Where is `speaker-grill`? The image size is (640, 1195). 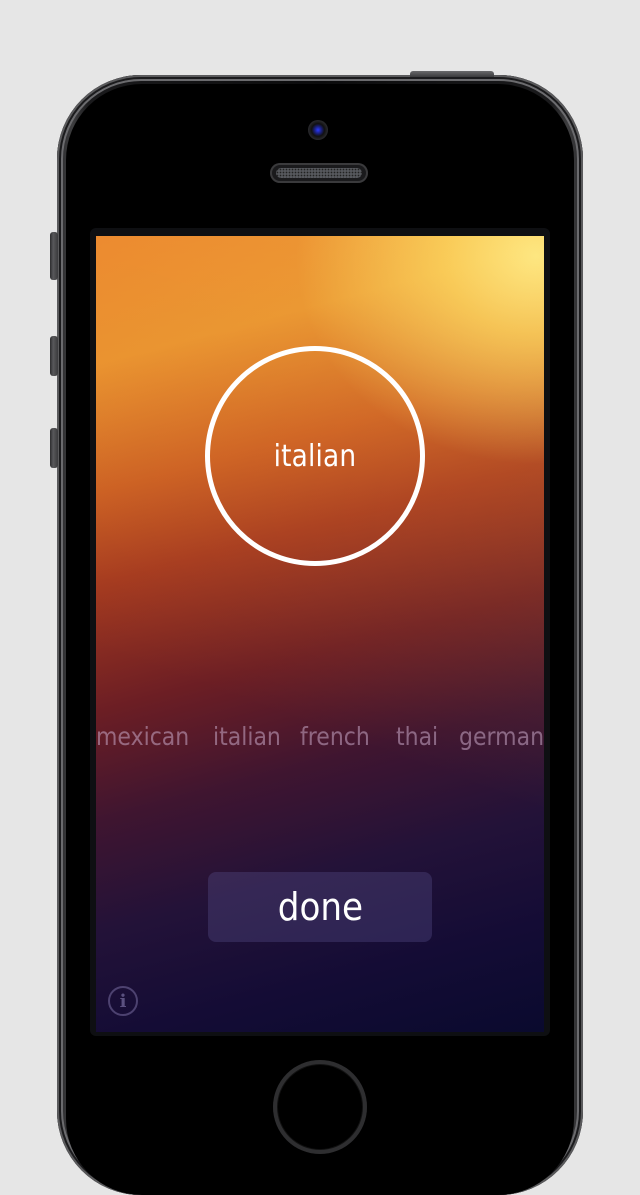 speaker-grill is located at coordinates (319, 173).